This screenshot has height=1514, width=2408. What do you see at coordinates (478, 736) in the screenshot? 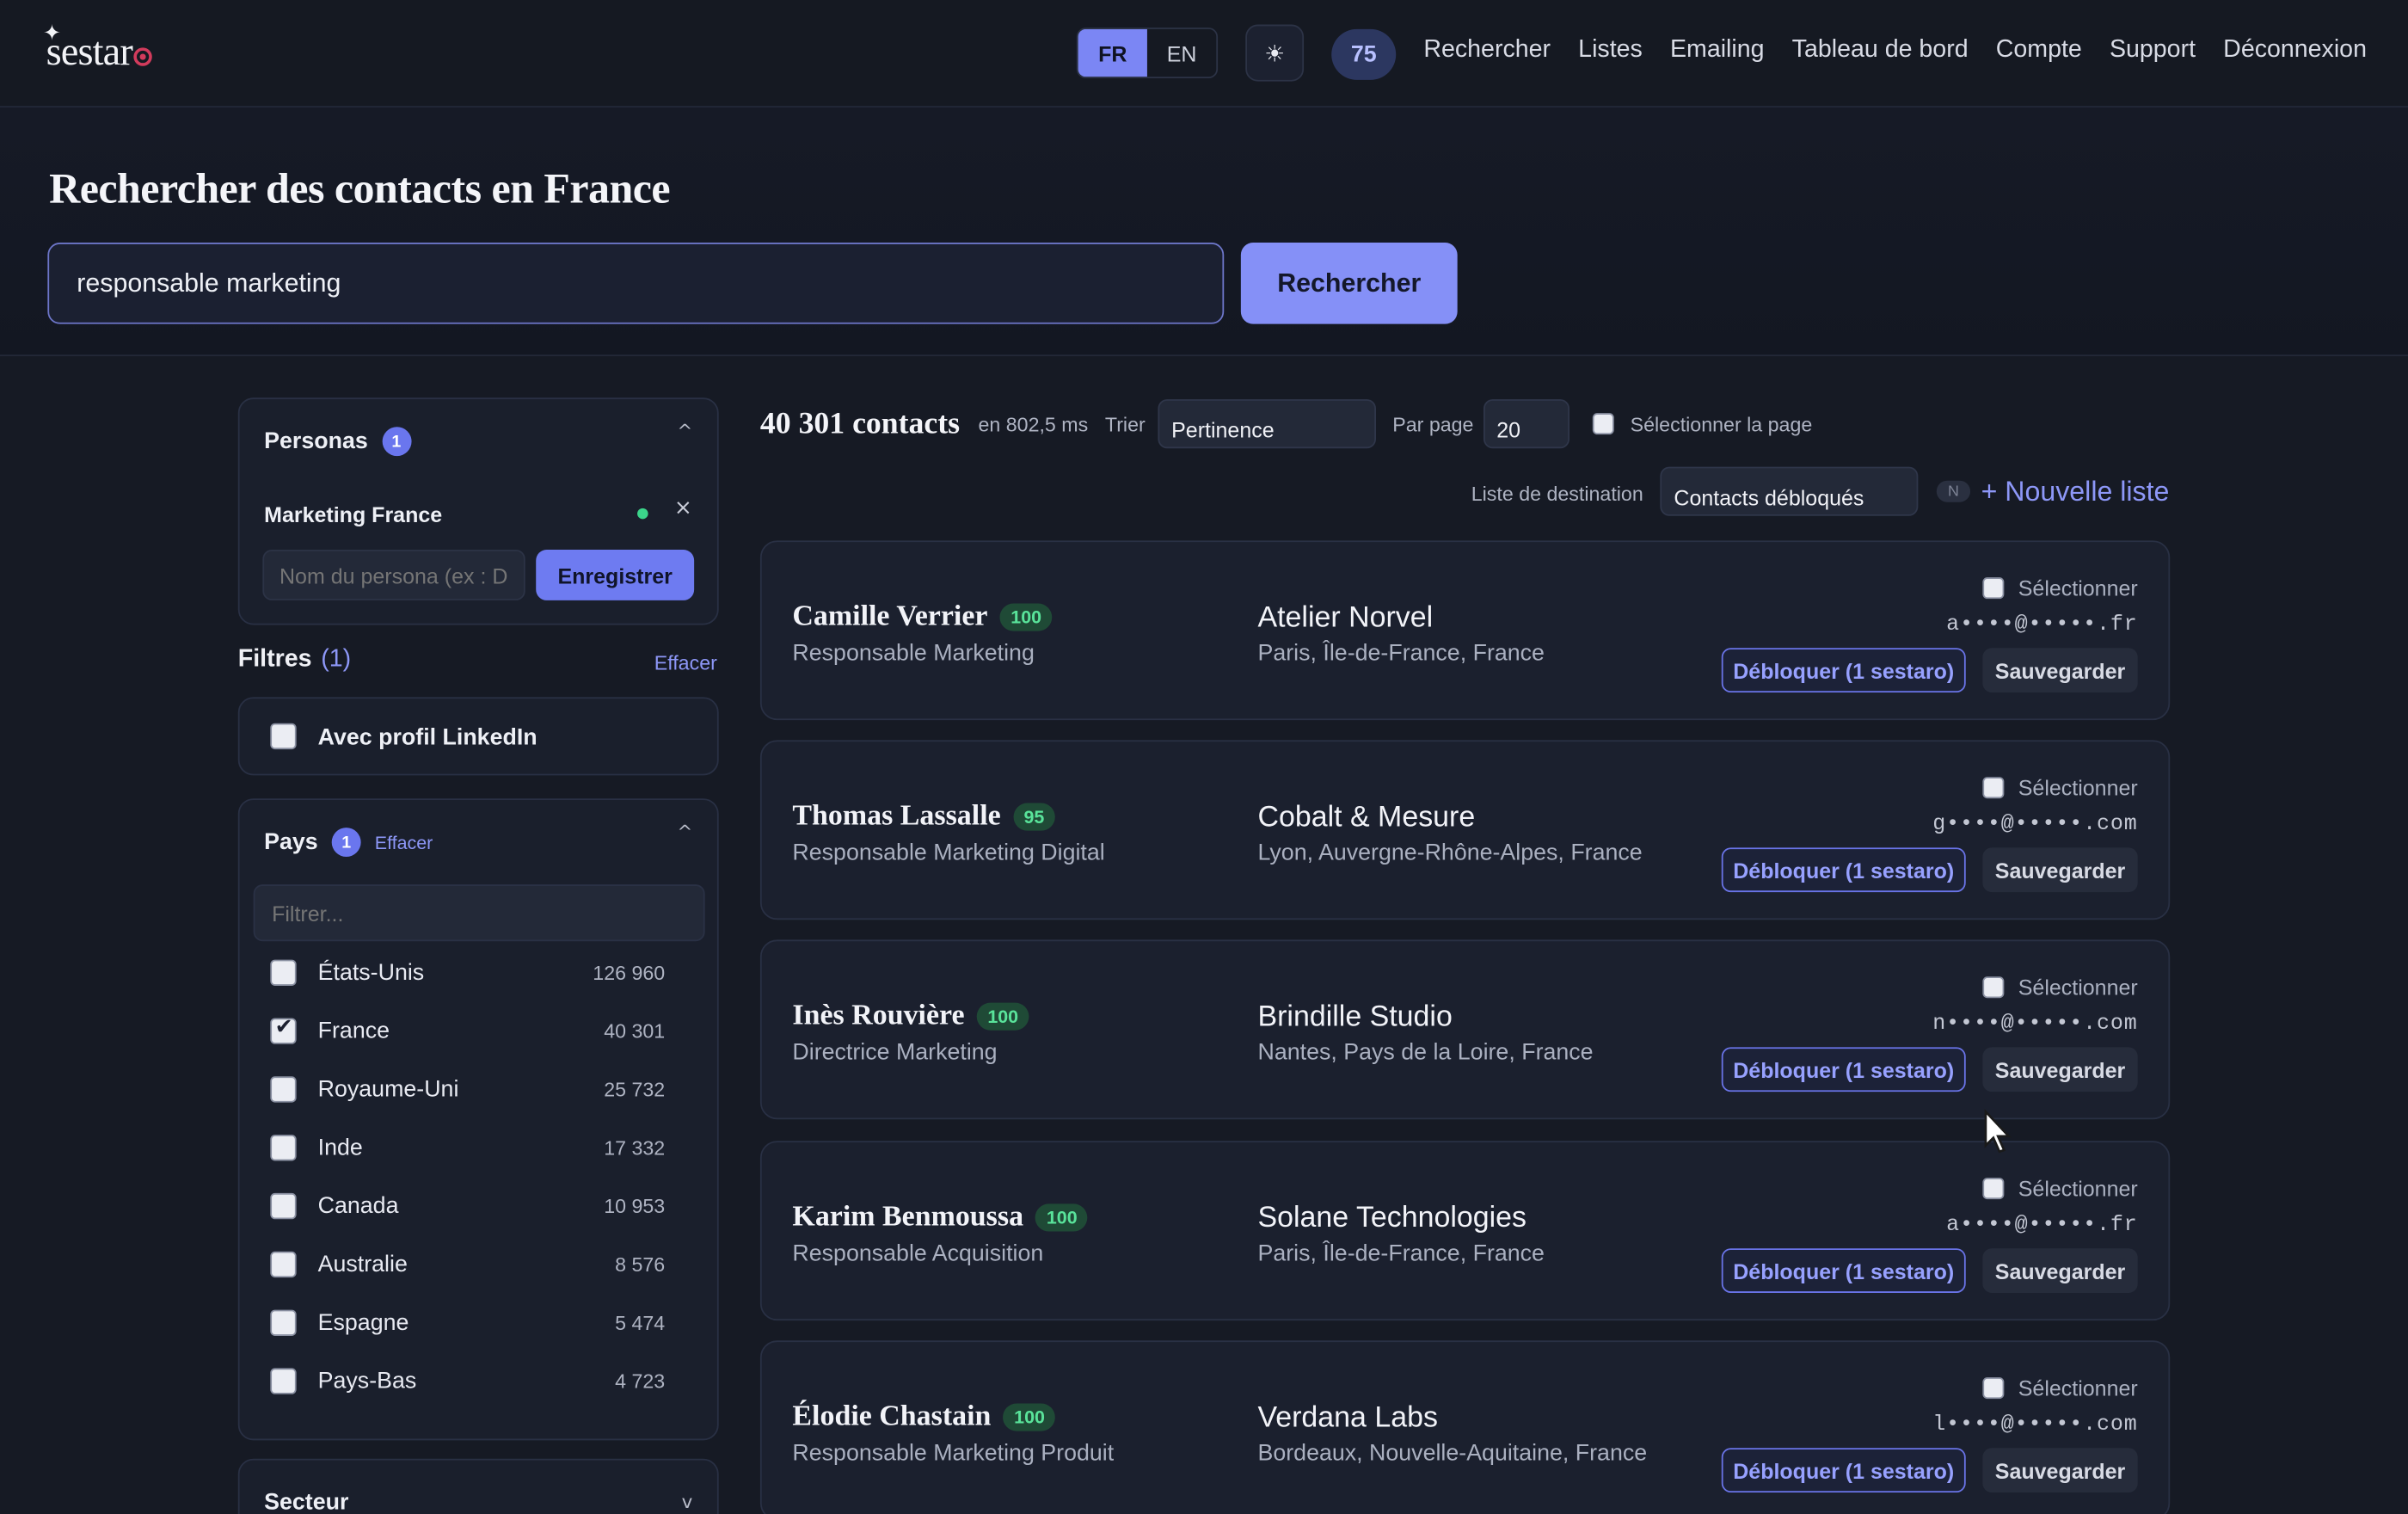
I see `linkedin-filter: Avec profil LinkedIn` at bounding box center [478, 736].